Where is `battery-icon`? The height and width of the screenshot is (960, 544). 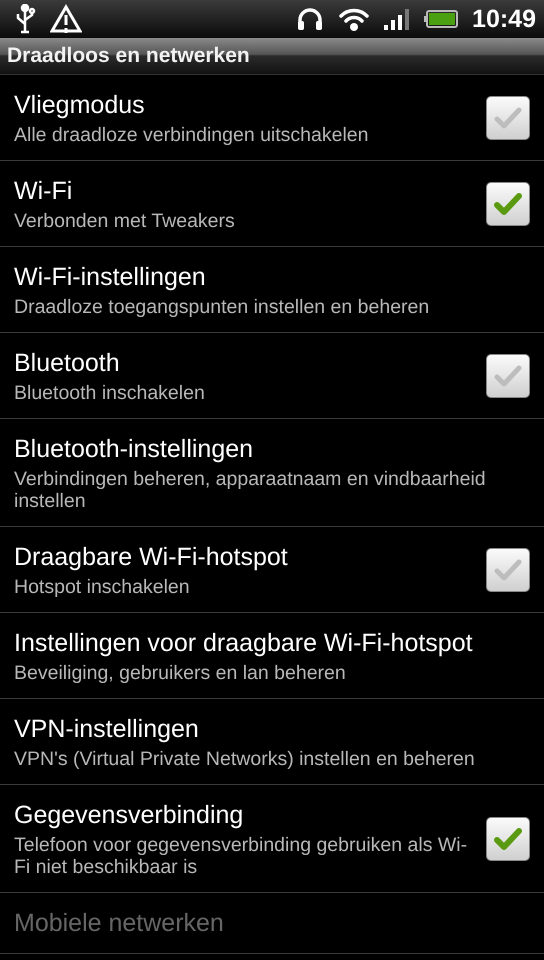 battery-icon is located at coordinates (441, 19).